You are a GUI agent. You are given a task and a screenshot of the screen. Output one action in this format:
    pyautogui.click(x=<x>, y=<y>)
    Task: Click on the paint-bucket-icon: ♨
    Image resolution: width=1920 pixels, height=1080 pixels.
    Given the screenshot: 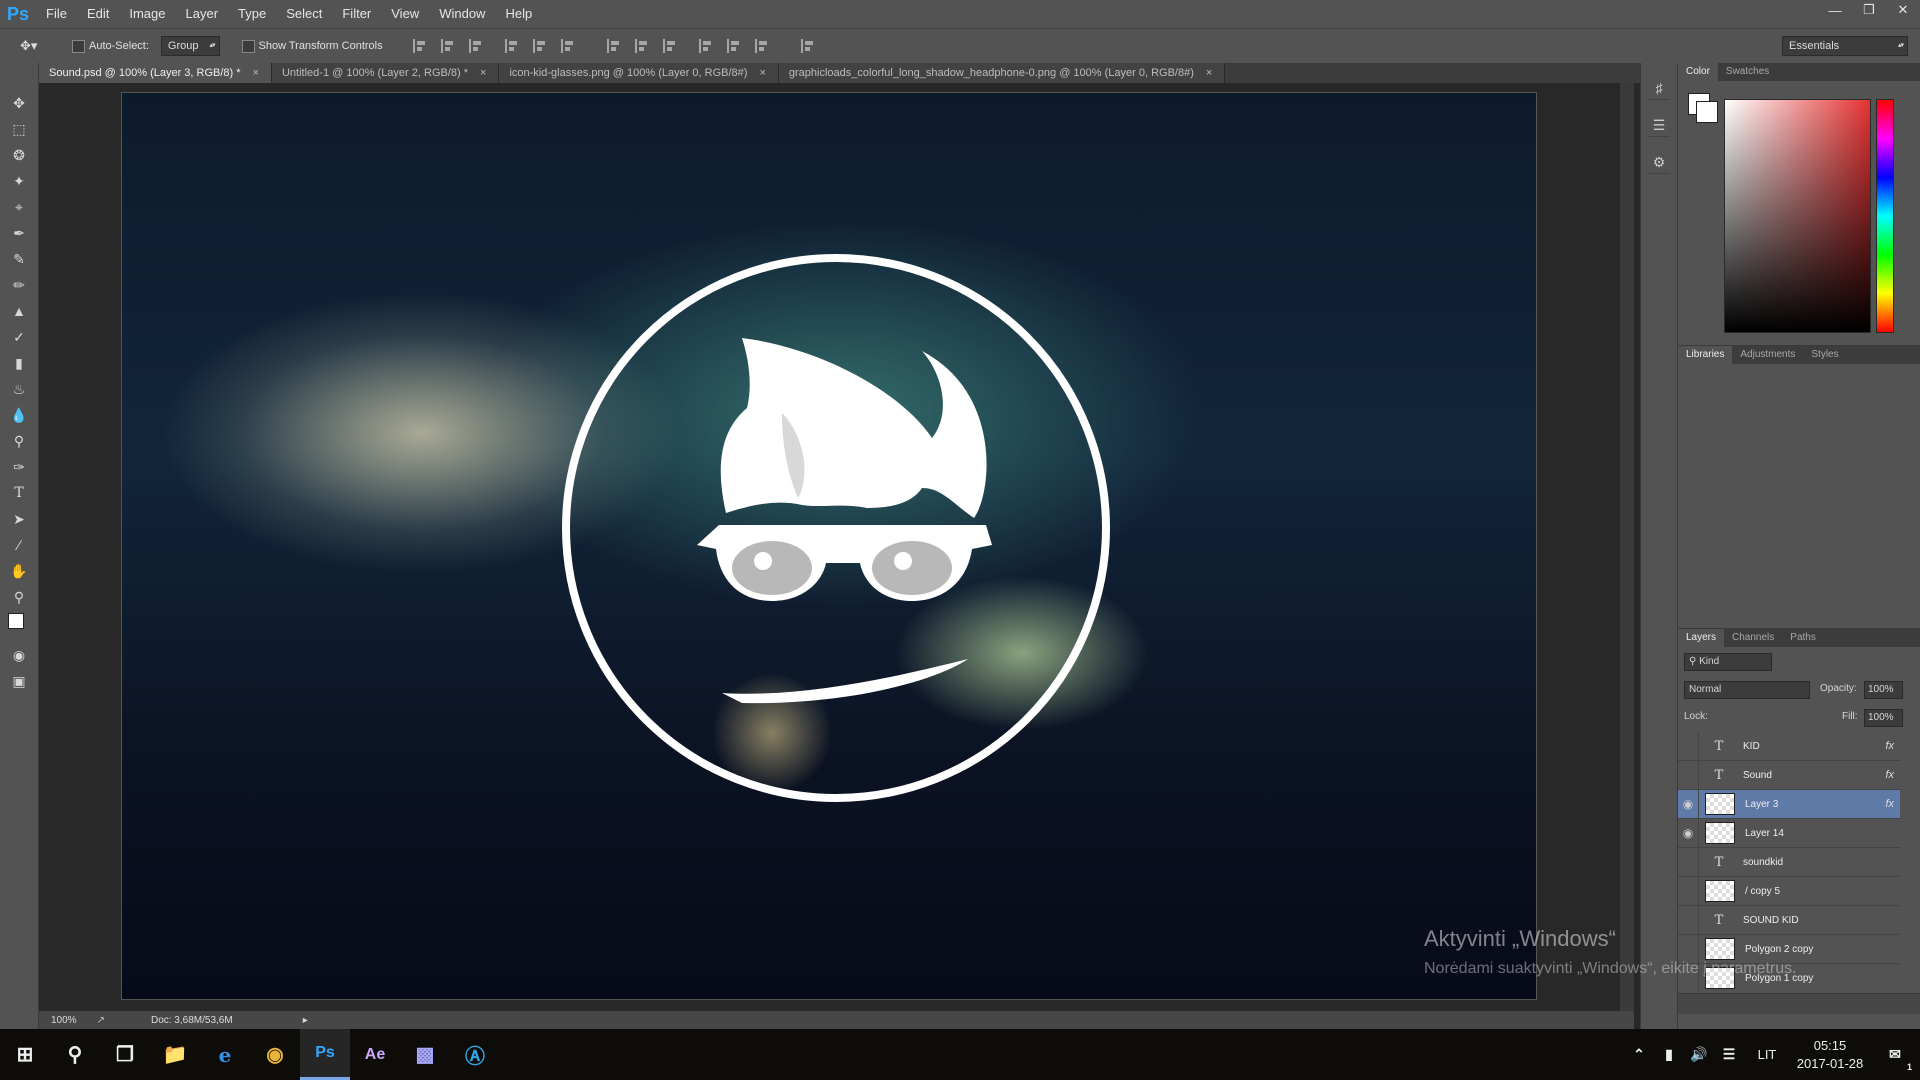 What is the action you would take?
    pyautogui.click(x=19, y=389)
    